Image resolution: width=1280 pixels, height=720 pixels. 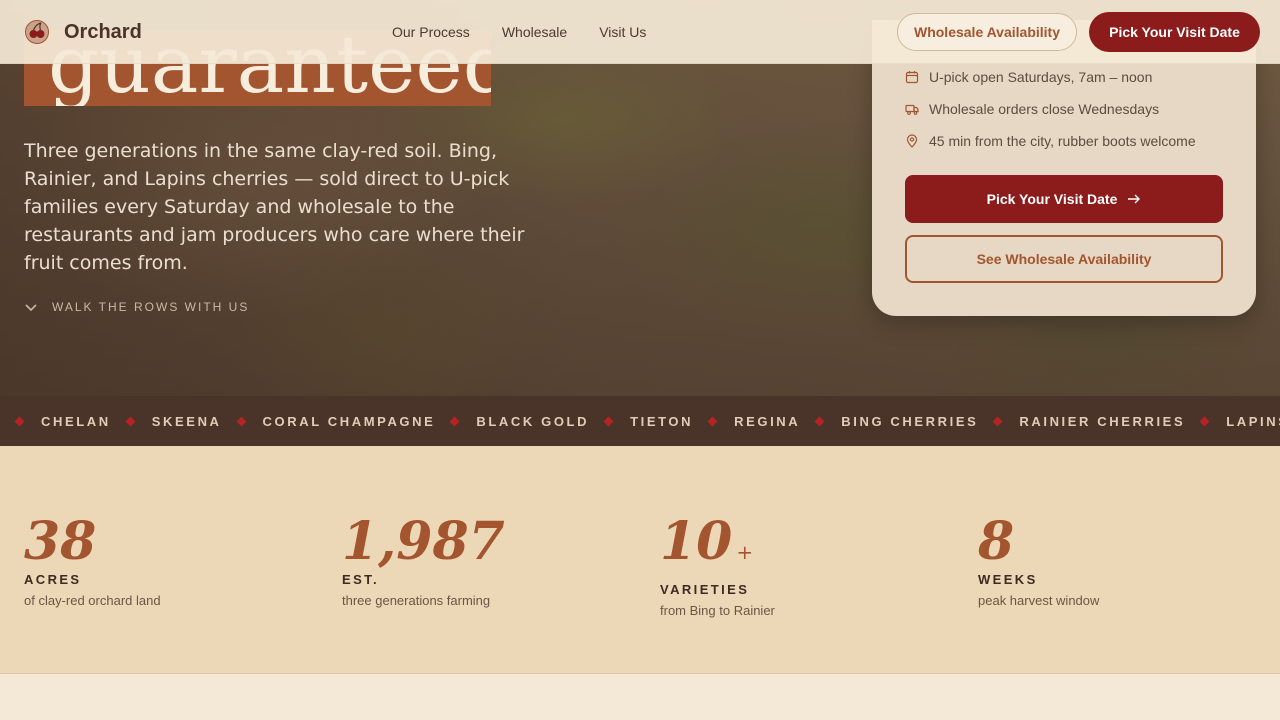 I want to click on chevron-down-icon, so click(x=31, y=308).